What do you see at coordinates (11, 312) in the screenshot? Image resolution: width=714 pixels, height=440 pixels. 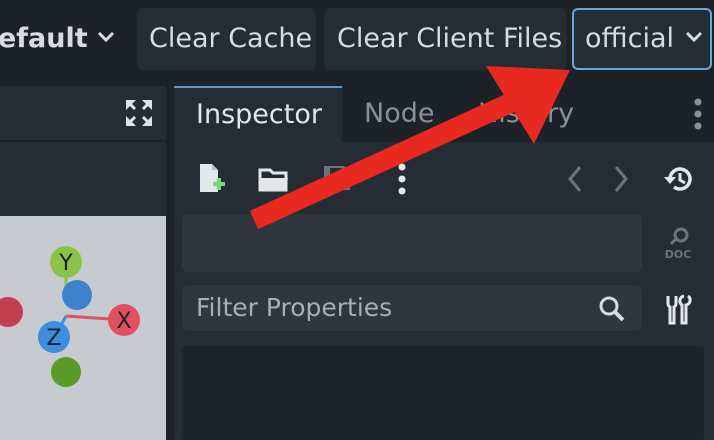 I see `neg-x-handle` at bounding box center [11, 312].